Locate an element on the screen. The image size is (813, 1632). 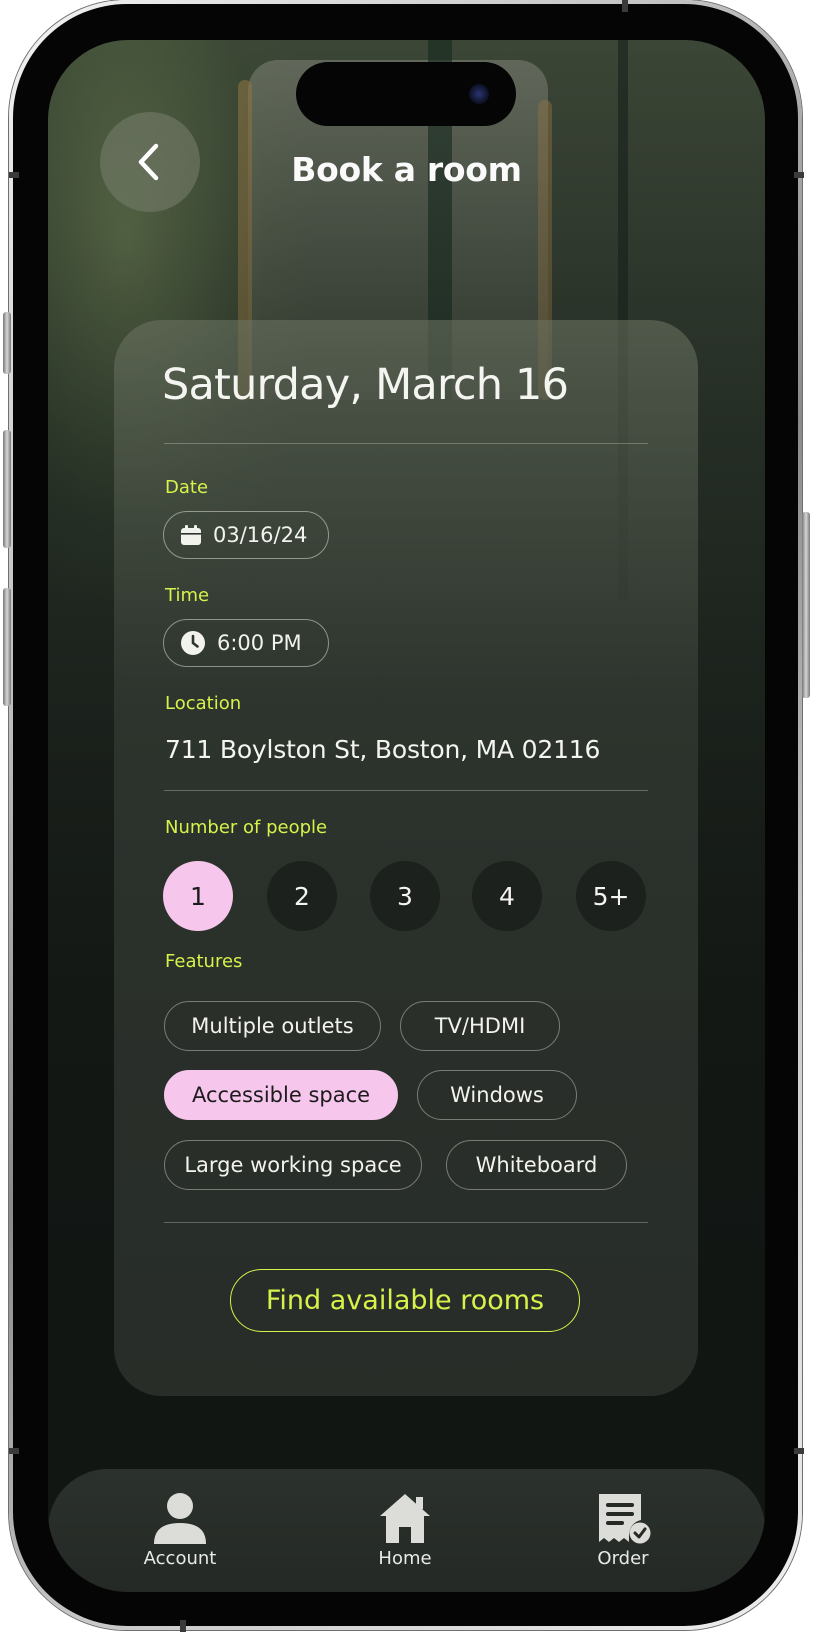
feature-chip-tv-hdmi: TV/HDMI is located at coordinates (480, 1026).